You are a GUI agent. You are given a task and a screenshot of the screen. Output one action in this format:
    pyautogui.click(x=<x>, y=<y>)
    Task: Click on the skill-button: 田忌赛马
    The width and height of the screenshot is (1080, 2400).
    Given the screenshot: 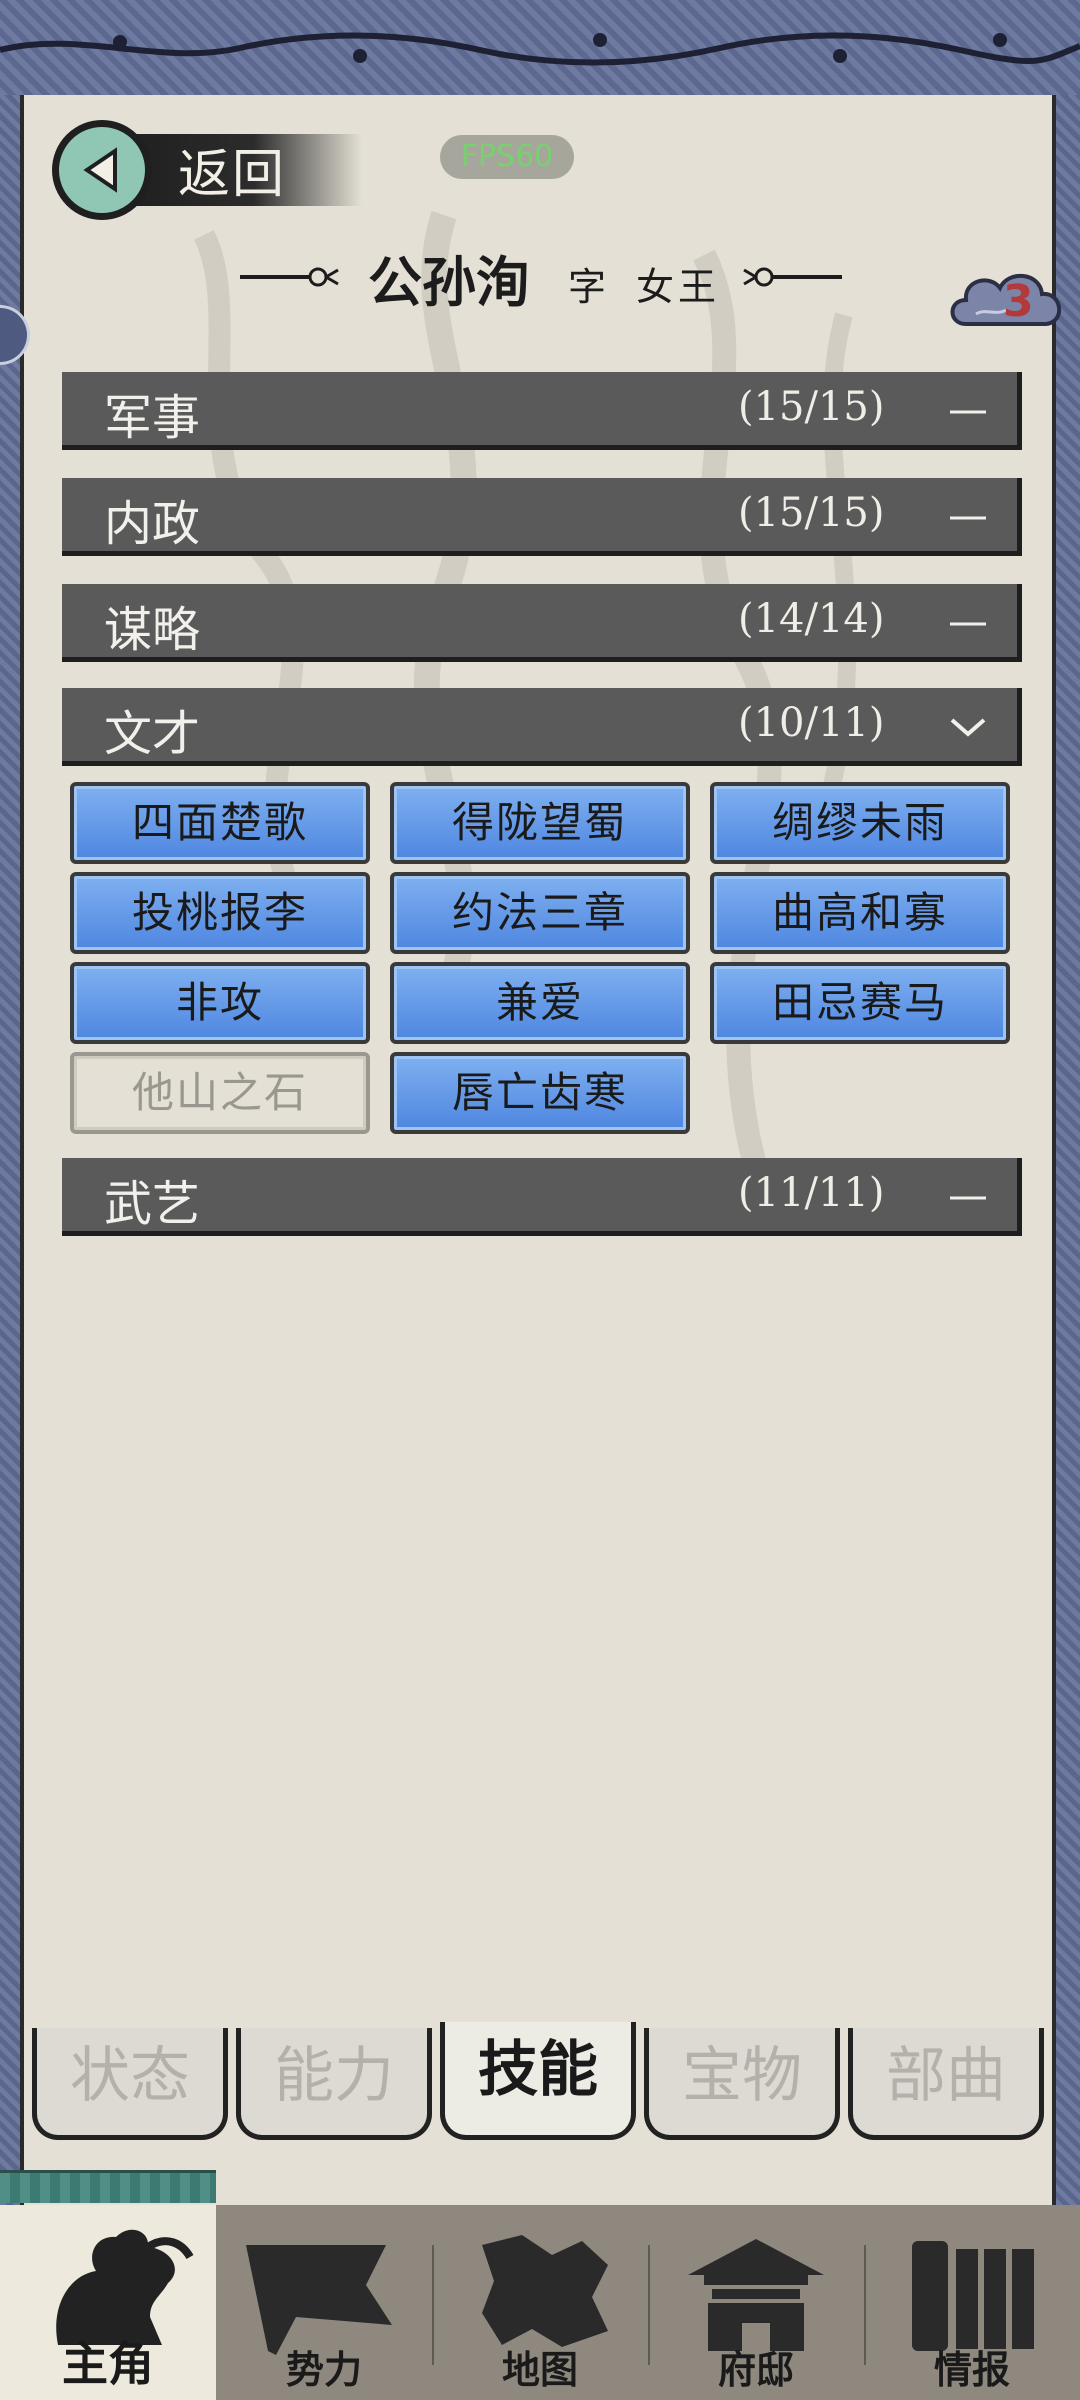 What is the action you would take?
    pyautogui.click(x=860, y=1003)
    